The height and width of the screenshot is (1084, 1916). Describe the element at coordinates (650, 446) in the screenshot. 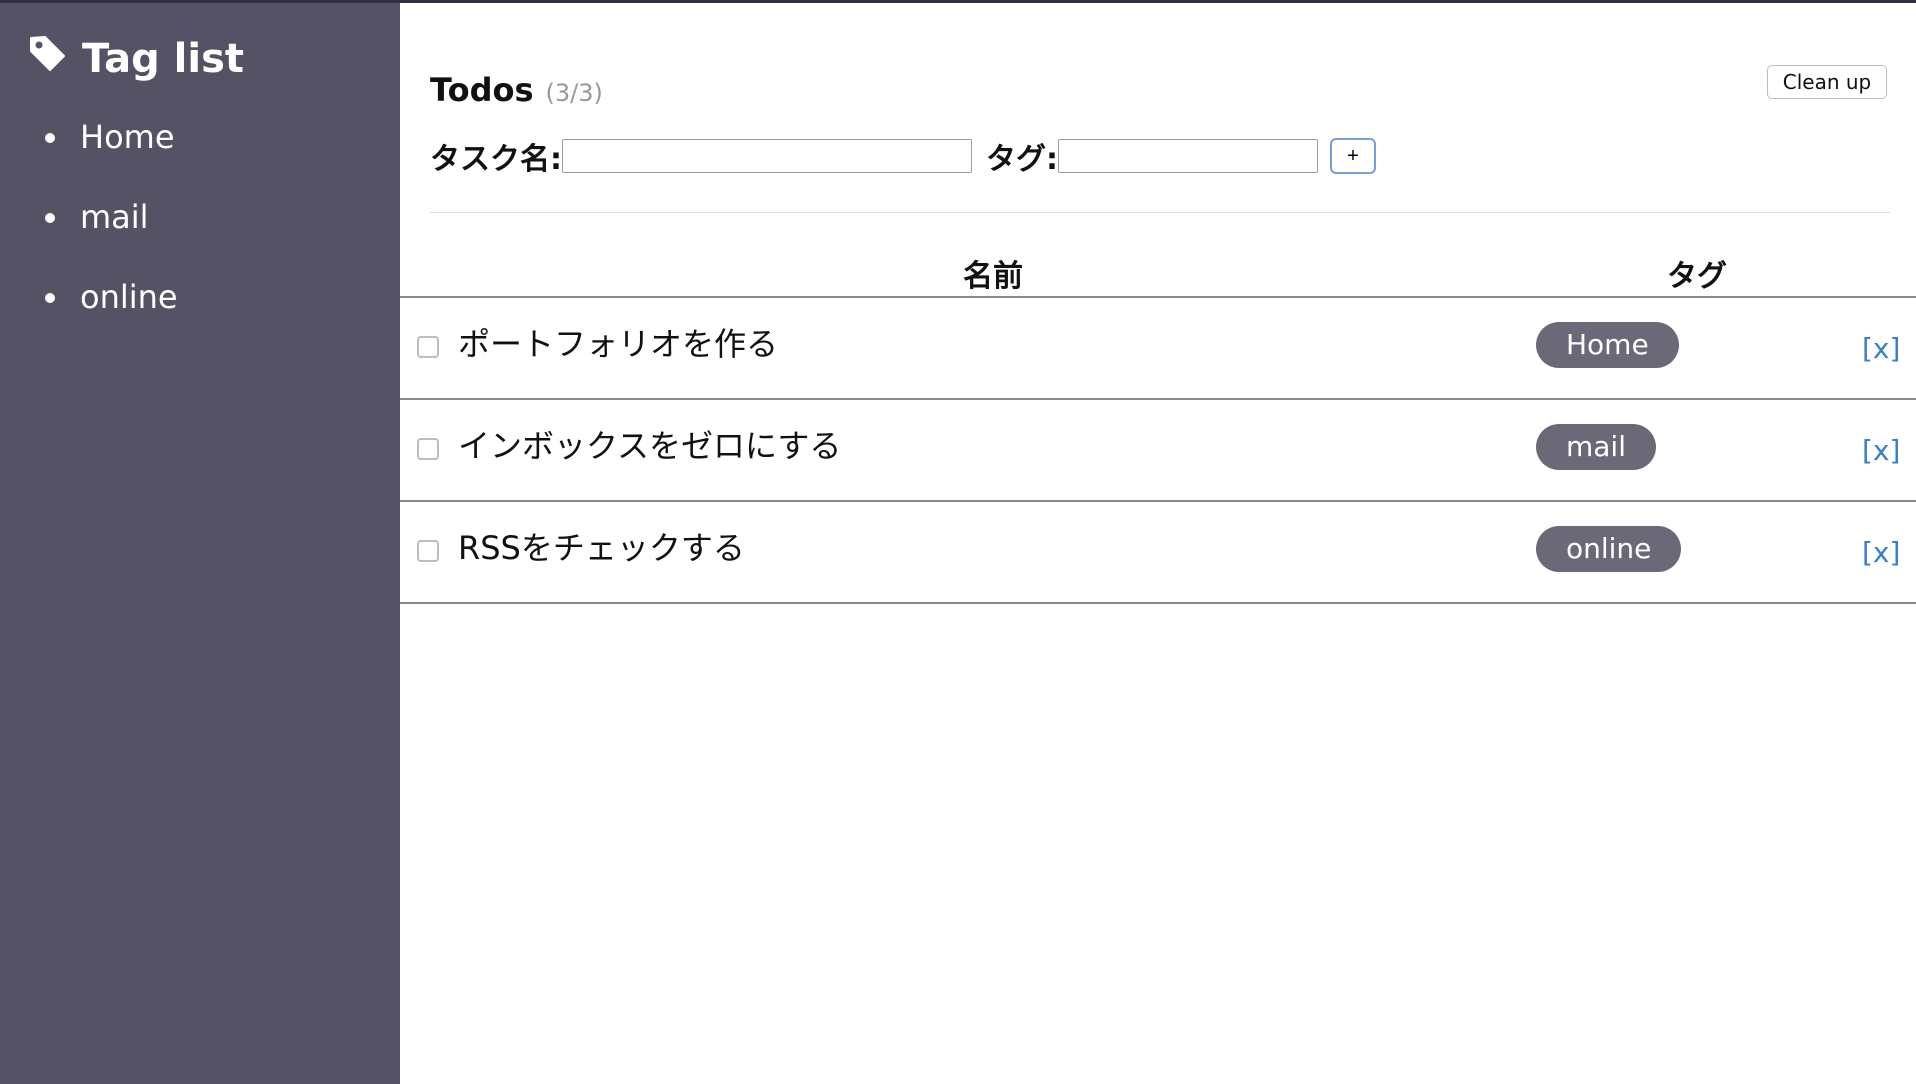

I see `task-name: インボックスをゼロにする` at that location.